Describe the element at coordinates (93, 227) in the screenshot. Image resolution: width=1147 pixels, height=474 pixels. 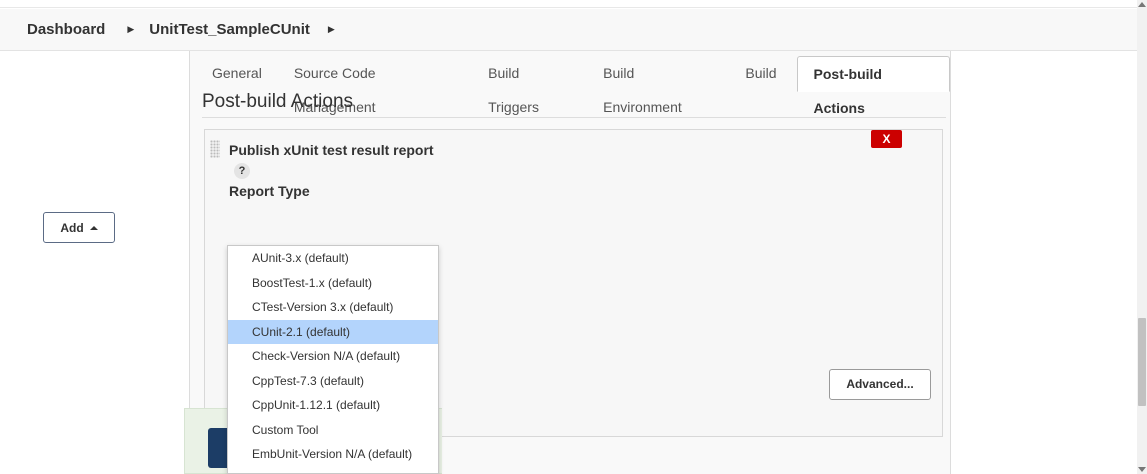
I see `caret-up-icon` at that location.